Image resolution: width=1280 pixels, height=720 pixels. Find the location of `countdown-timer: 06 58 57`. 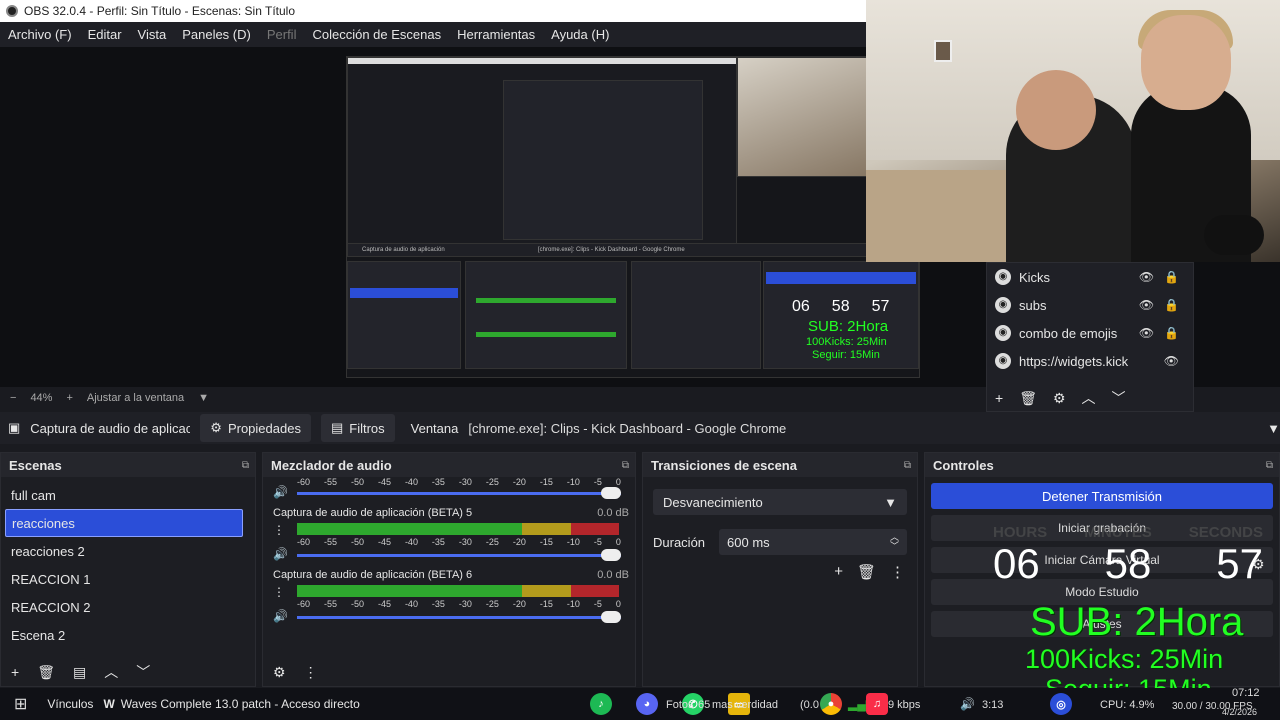

countdown-timer: 06 58 57 is located at coordinates (1128, 564).